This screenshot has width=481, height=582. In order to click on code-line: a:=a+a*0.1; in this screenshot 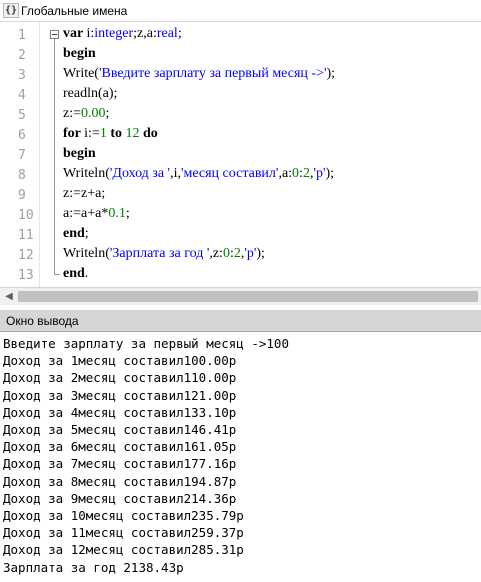, I will do `click(96, 216)`.